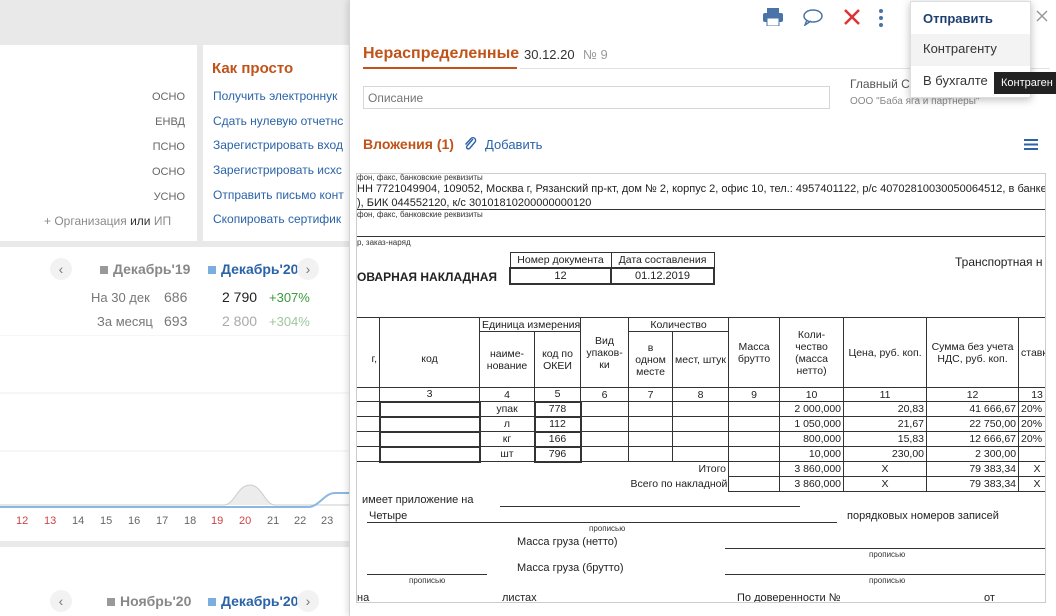 This screenshot has height=616, width=1056. I want to click on menu-item-counterparty: Контрагенту, so click(970, 50).